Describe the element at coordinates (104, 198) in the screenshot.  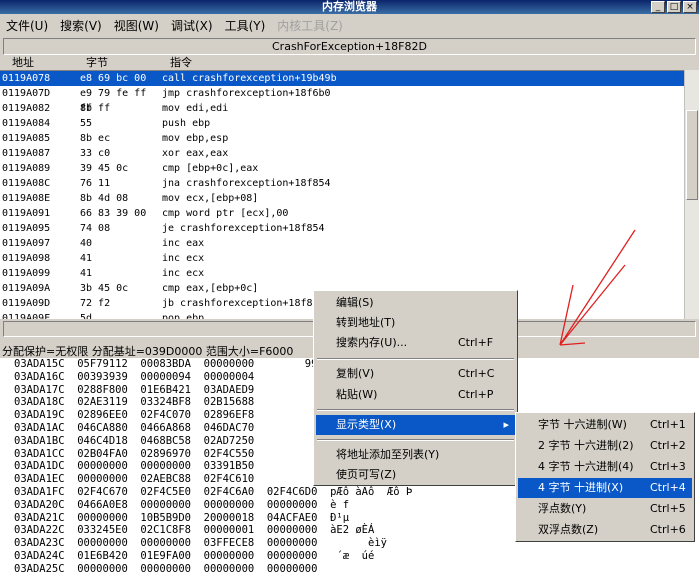
I see `disasm-bytes: 8b 4d 08` at that location.